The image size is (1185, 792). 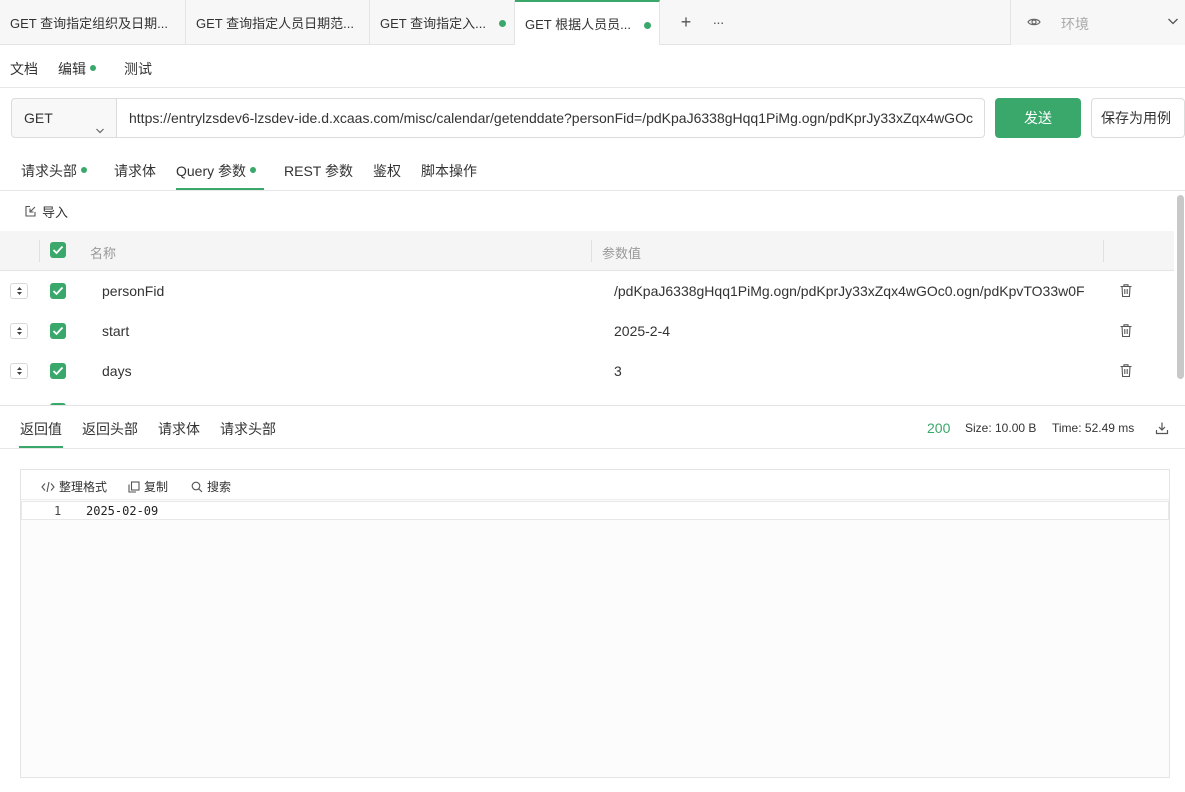 What do you see at coordinates (72, 69) in the screenshot?
I see `tab-edit-label: 编辑` at bounding box center [72, 69].